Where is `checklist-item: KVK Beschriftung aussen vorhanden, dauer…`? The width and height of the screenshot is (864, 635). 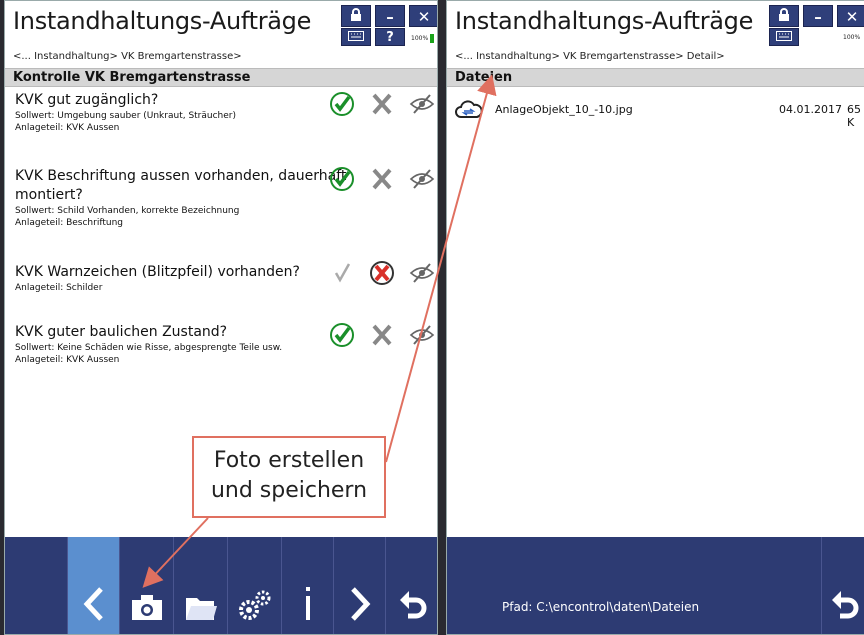
checklist-item: KVK Beschriftung aussen vorhanden, dauer… is located at coordinates (180, 198).